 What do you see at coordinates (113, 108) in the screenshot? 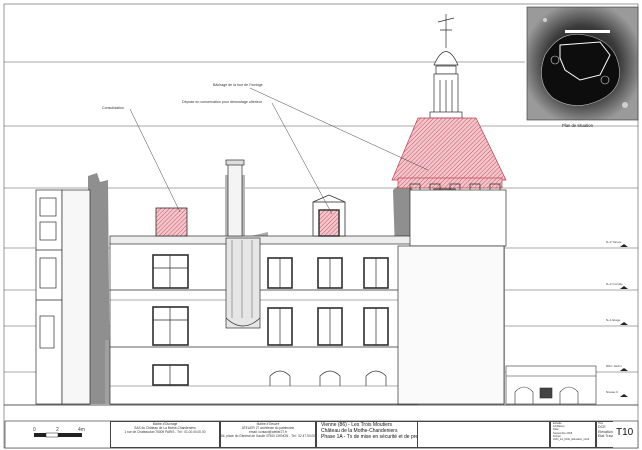
I see `annotation-consolidation: Consolidation` at bounding box center [113, 108].